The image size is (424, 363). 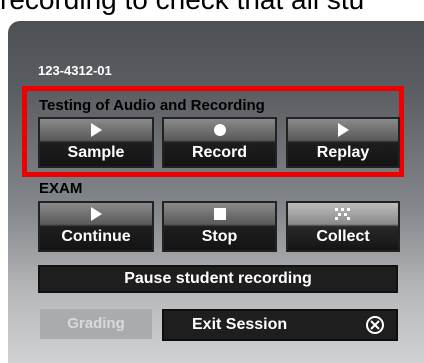 What do you see at coordinates (343, 142) in the screenshot?
I see `replay-button: Replay` at bounding box center [343, 142].